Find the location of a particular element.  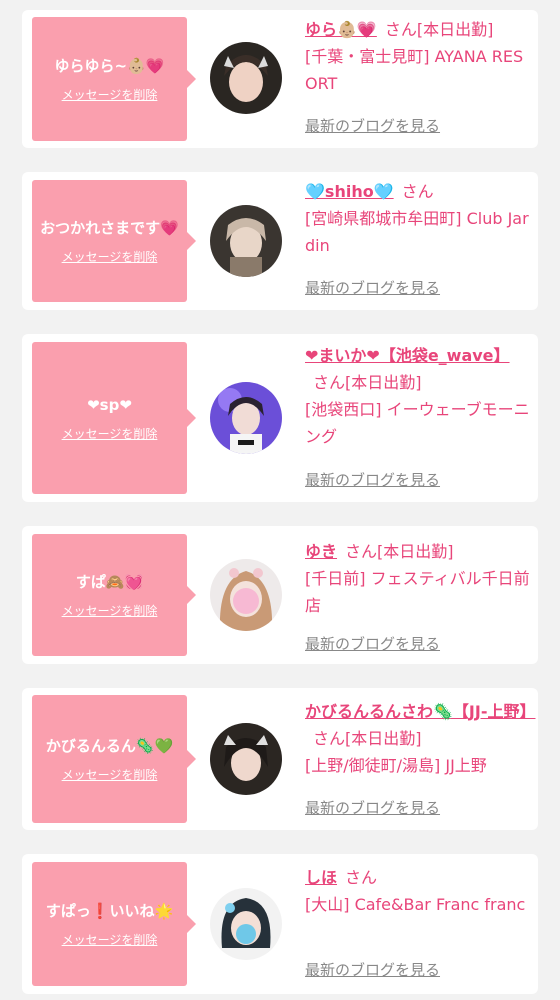

message-bubble: すぱっ❗️いいね🌟 メッセージを削除 is located at coordinates (114, 924).